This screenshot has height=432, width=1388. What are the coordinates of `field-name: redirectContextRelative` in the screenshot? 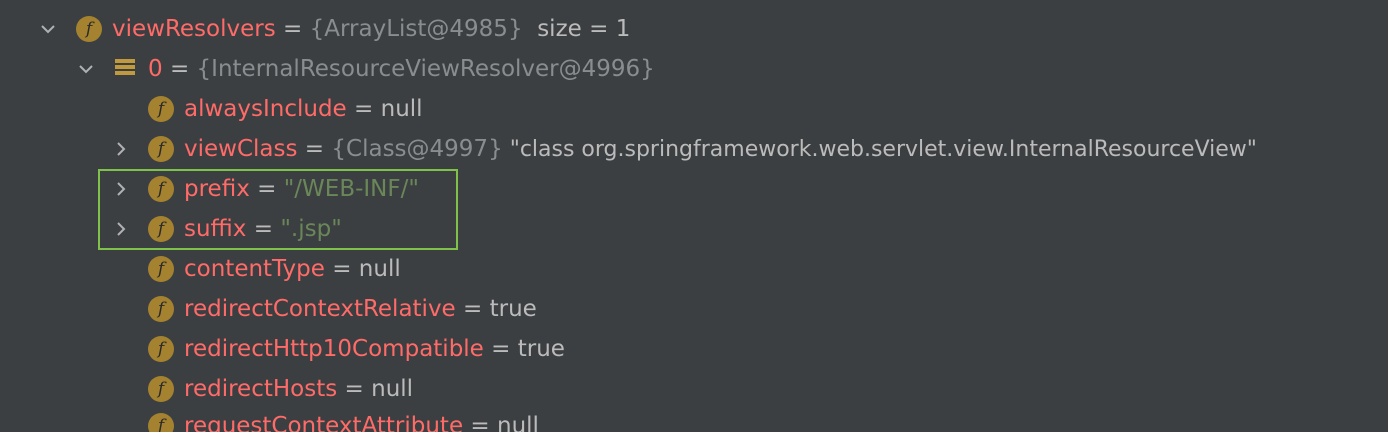 It's located at (320, 309).